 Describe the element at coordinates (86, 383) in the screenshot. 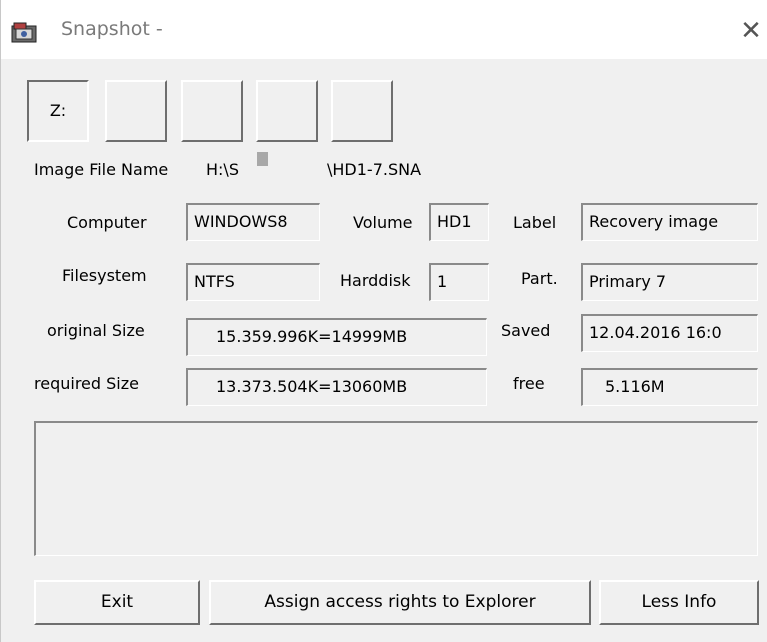

I see `required-size-label: required Size` at that location.